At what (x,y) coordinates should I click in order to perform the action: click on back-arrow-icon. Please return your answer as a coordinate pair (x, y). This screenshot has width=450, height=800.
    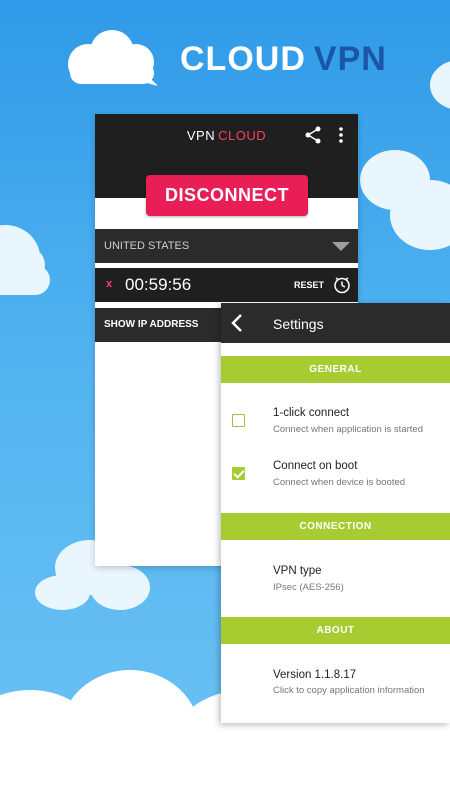
    Looking at the image, I should click on (237, 323).